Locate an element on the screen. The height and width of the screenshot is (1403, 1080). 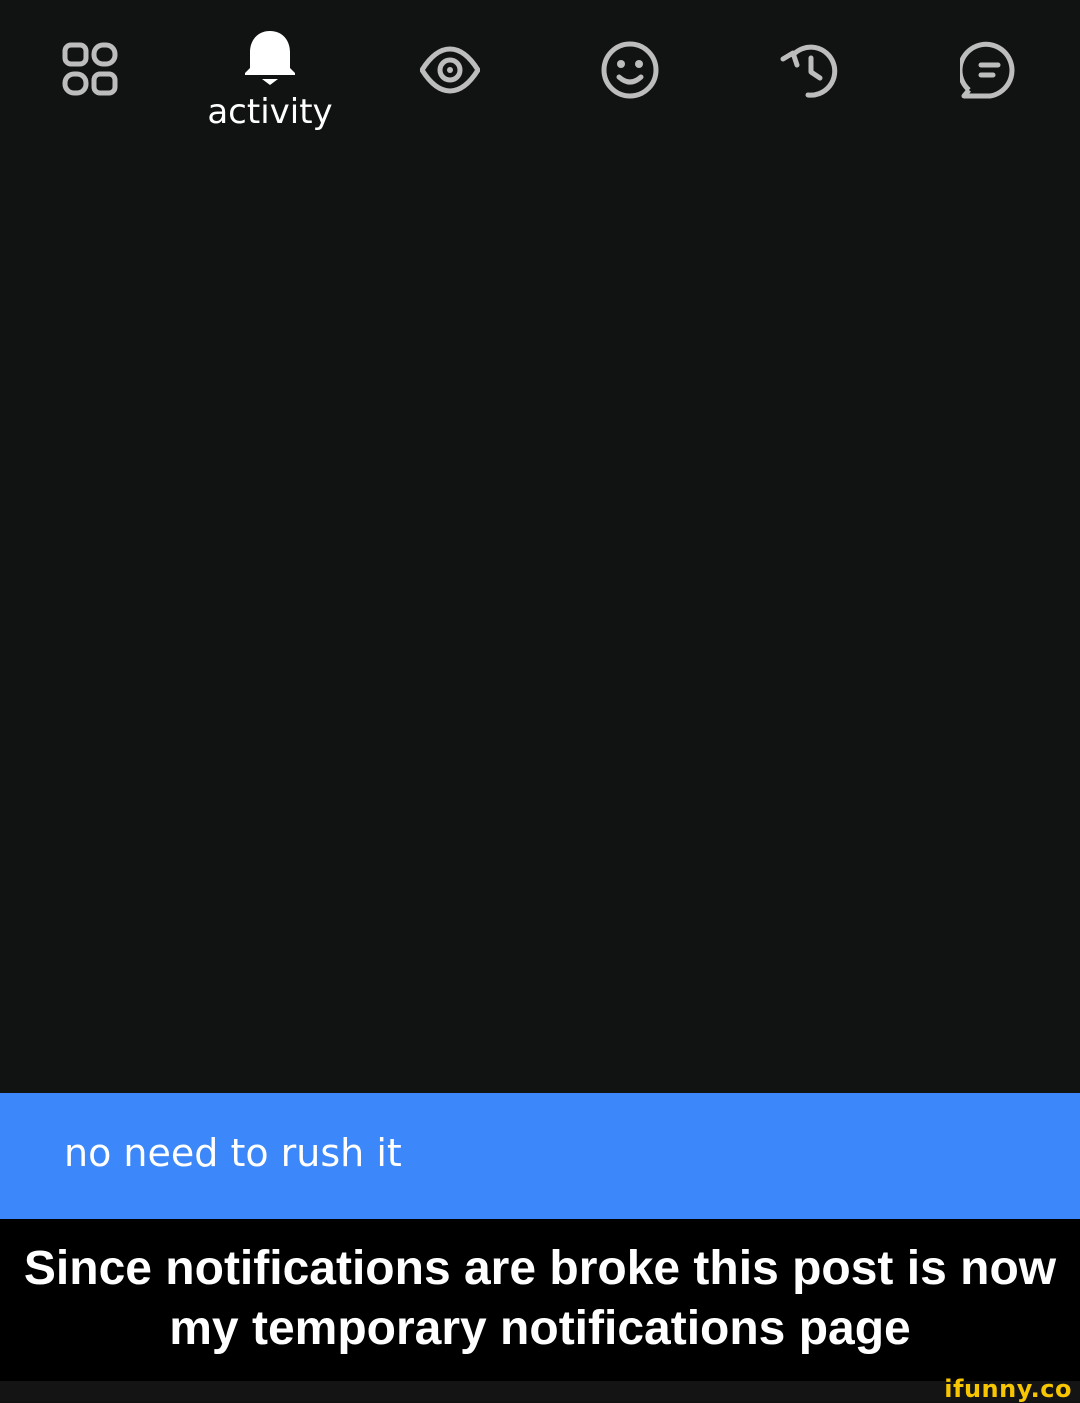
history-icon is located at coordinates (809, 71).